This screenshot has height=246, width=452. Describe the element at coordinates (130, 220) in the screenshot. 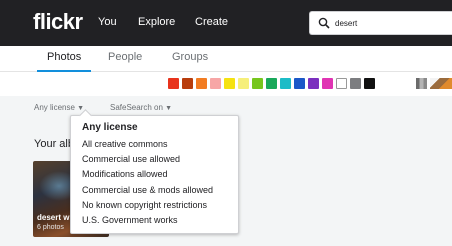

I see `license-option-us-government: U.S. Government works` at that location.